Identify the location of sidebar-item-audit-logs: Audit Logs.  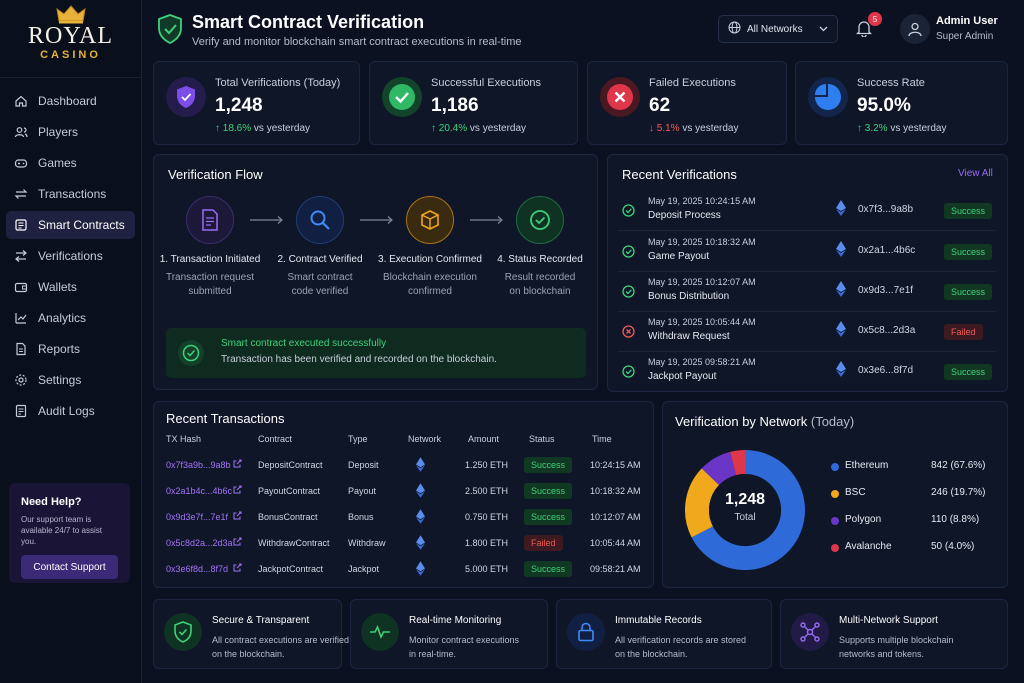
(70, 411).